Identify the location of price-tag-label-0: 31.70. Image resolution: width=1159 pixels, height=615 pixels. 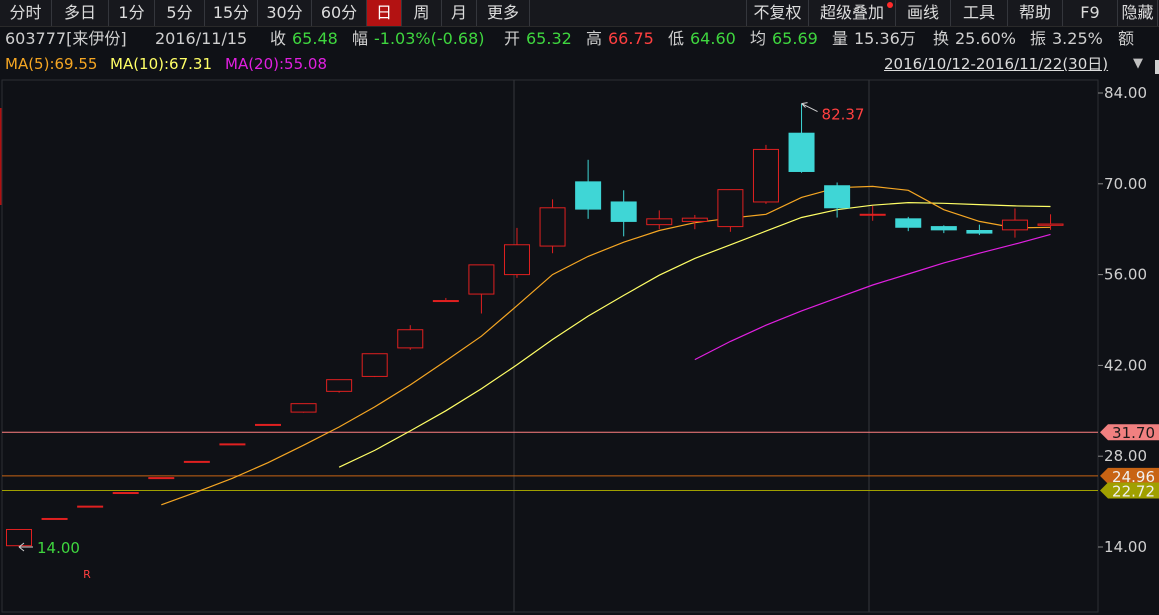
(1133, 433).